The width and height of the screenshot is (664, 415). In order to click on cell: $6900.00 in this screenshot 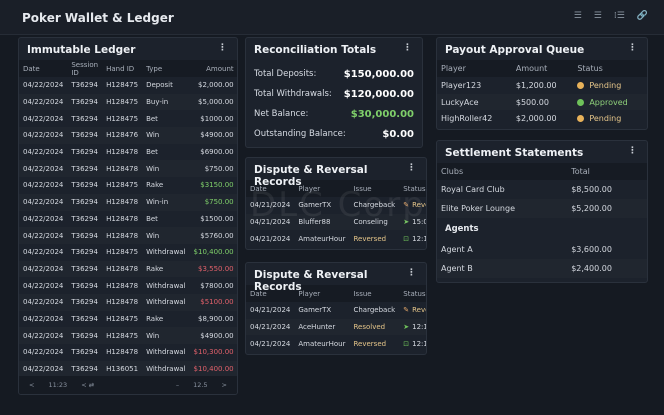, I will do `click(217, 152)`.